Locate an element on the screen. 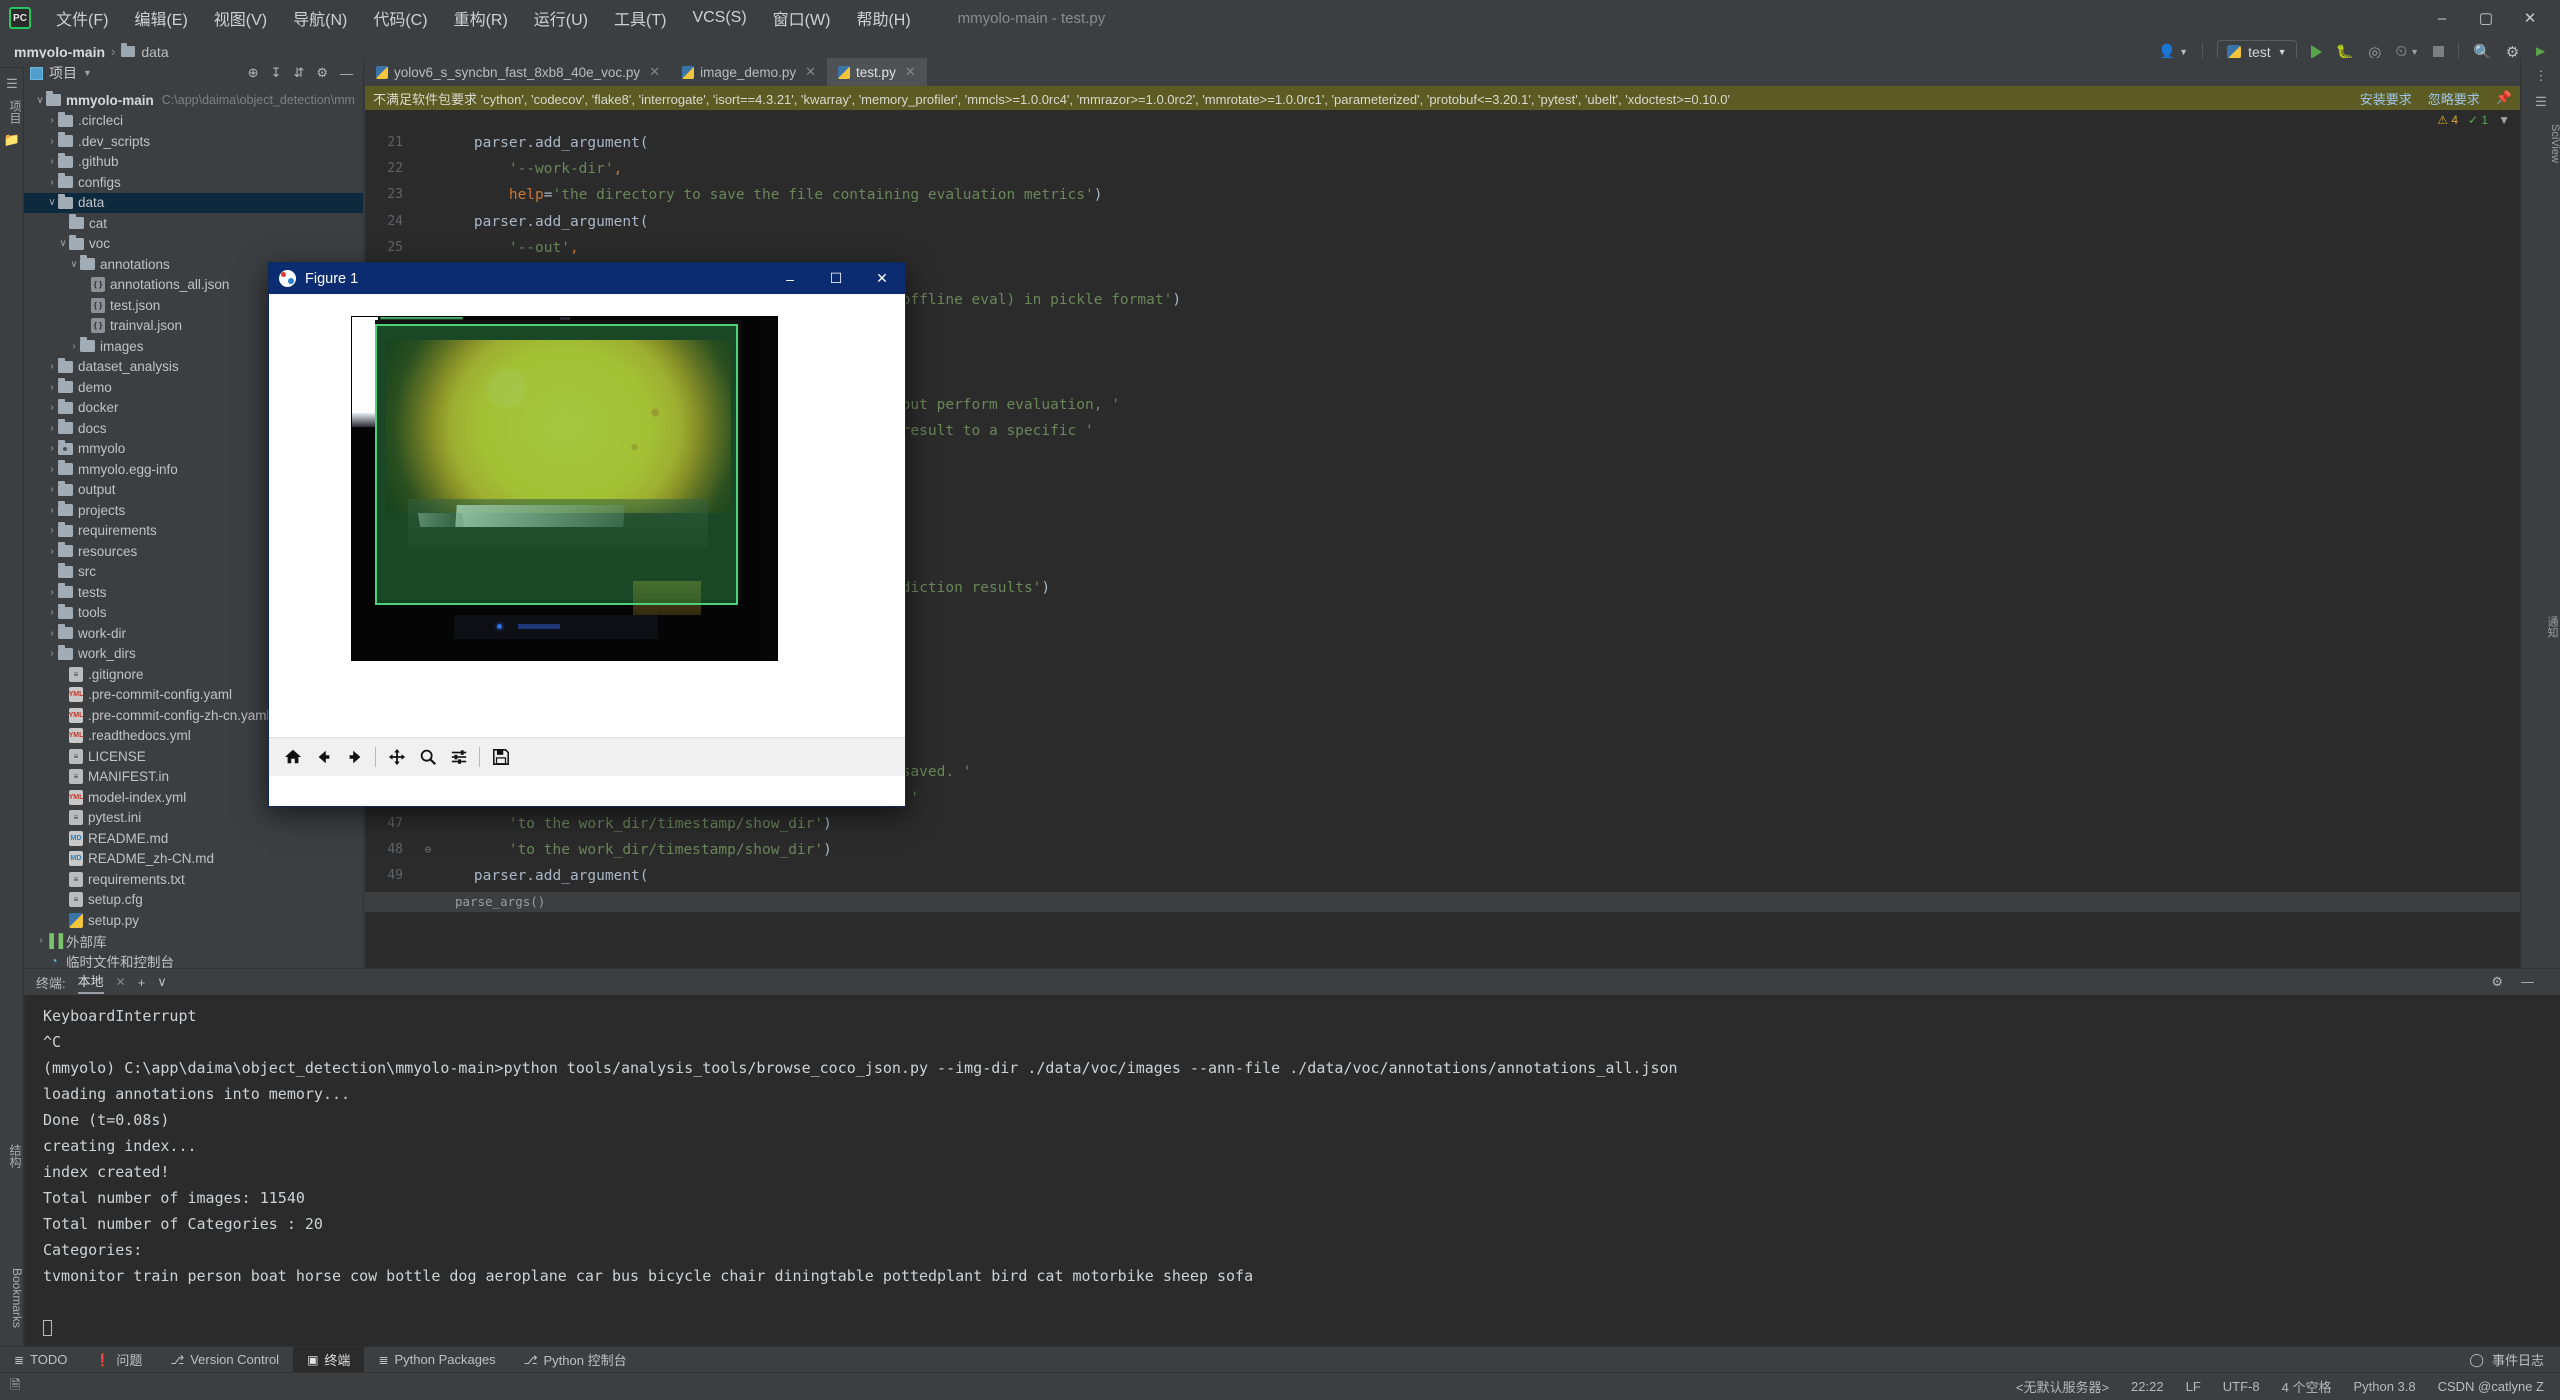 The height and width of the screenshot is (1400, 2560). tree-row: ≡ requirements.txt is located at coordinates (193, 879).